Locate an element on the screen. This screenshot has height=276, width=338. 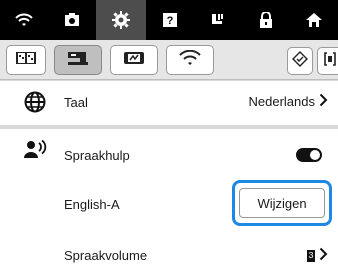
home-icon is located at coordinates (314, 20).